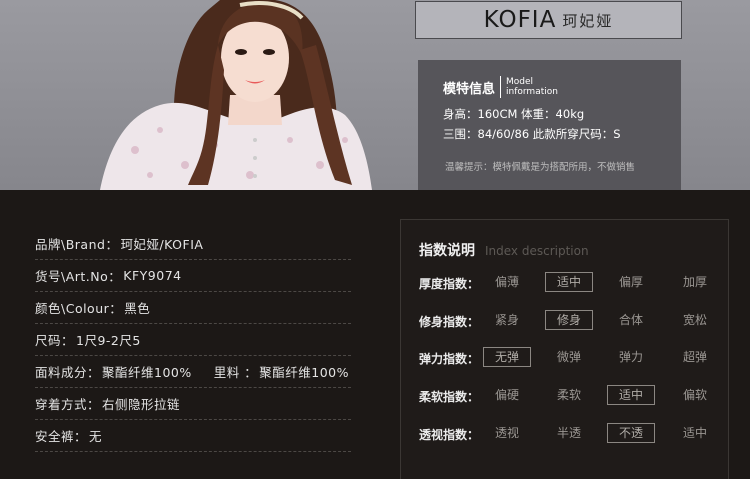  I want to click on logo-text-cn: 珂妃娅, so click(588, 20).